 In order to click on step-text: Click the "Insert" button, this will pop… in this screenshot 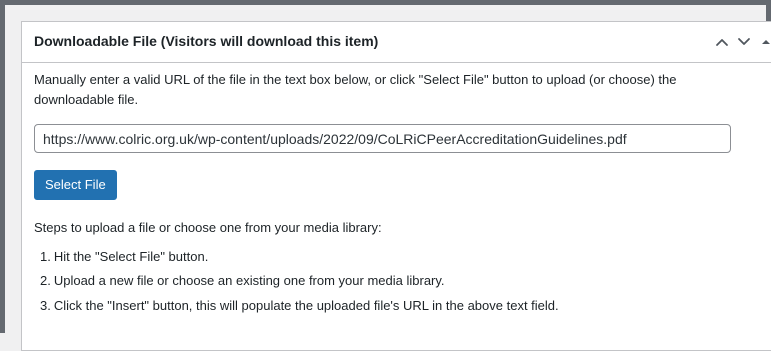, I will do `click(306, 305)`.